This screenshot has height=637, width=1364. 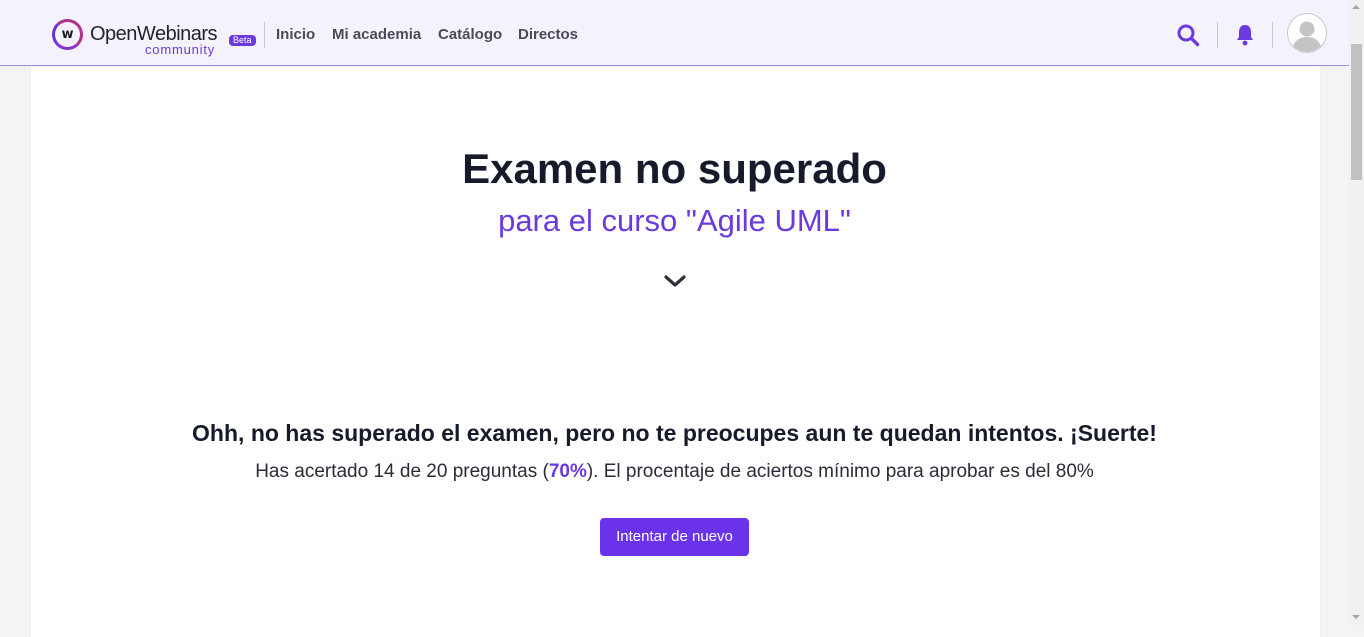 I want to click on nav-link-inicio: Inicio, so click(x=295, y=35).